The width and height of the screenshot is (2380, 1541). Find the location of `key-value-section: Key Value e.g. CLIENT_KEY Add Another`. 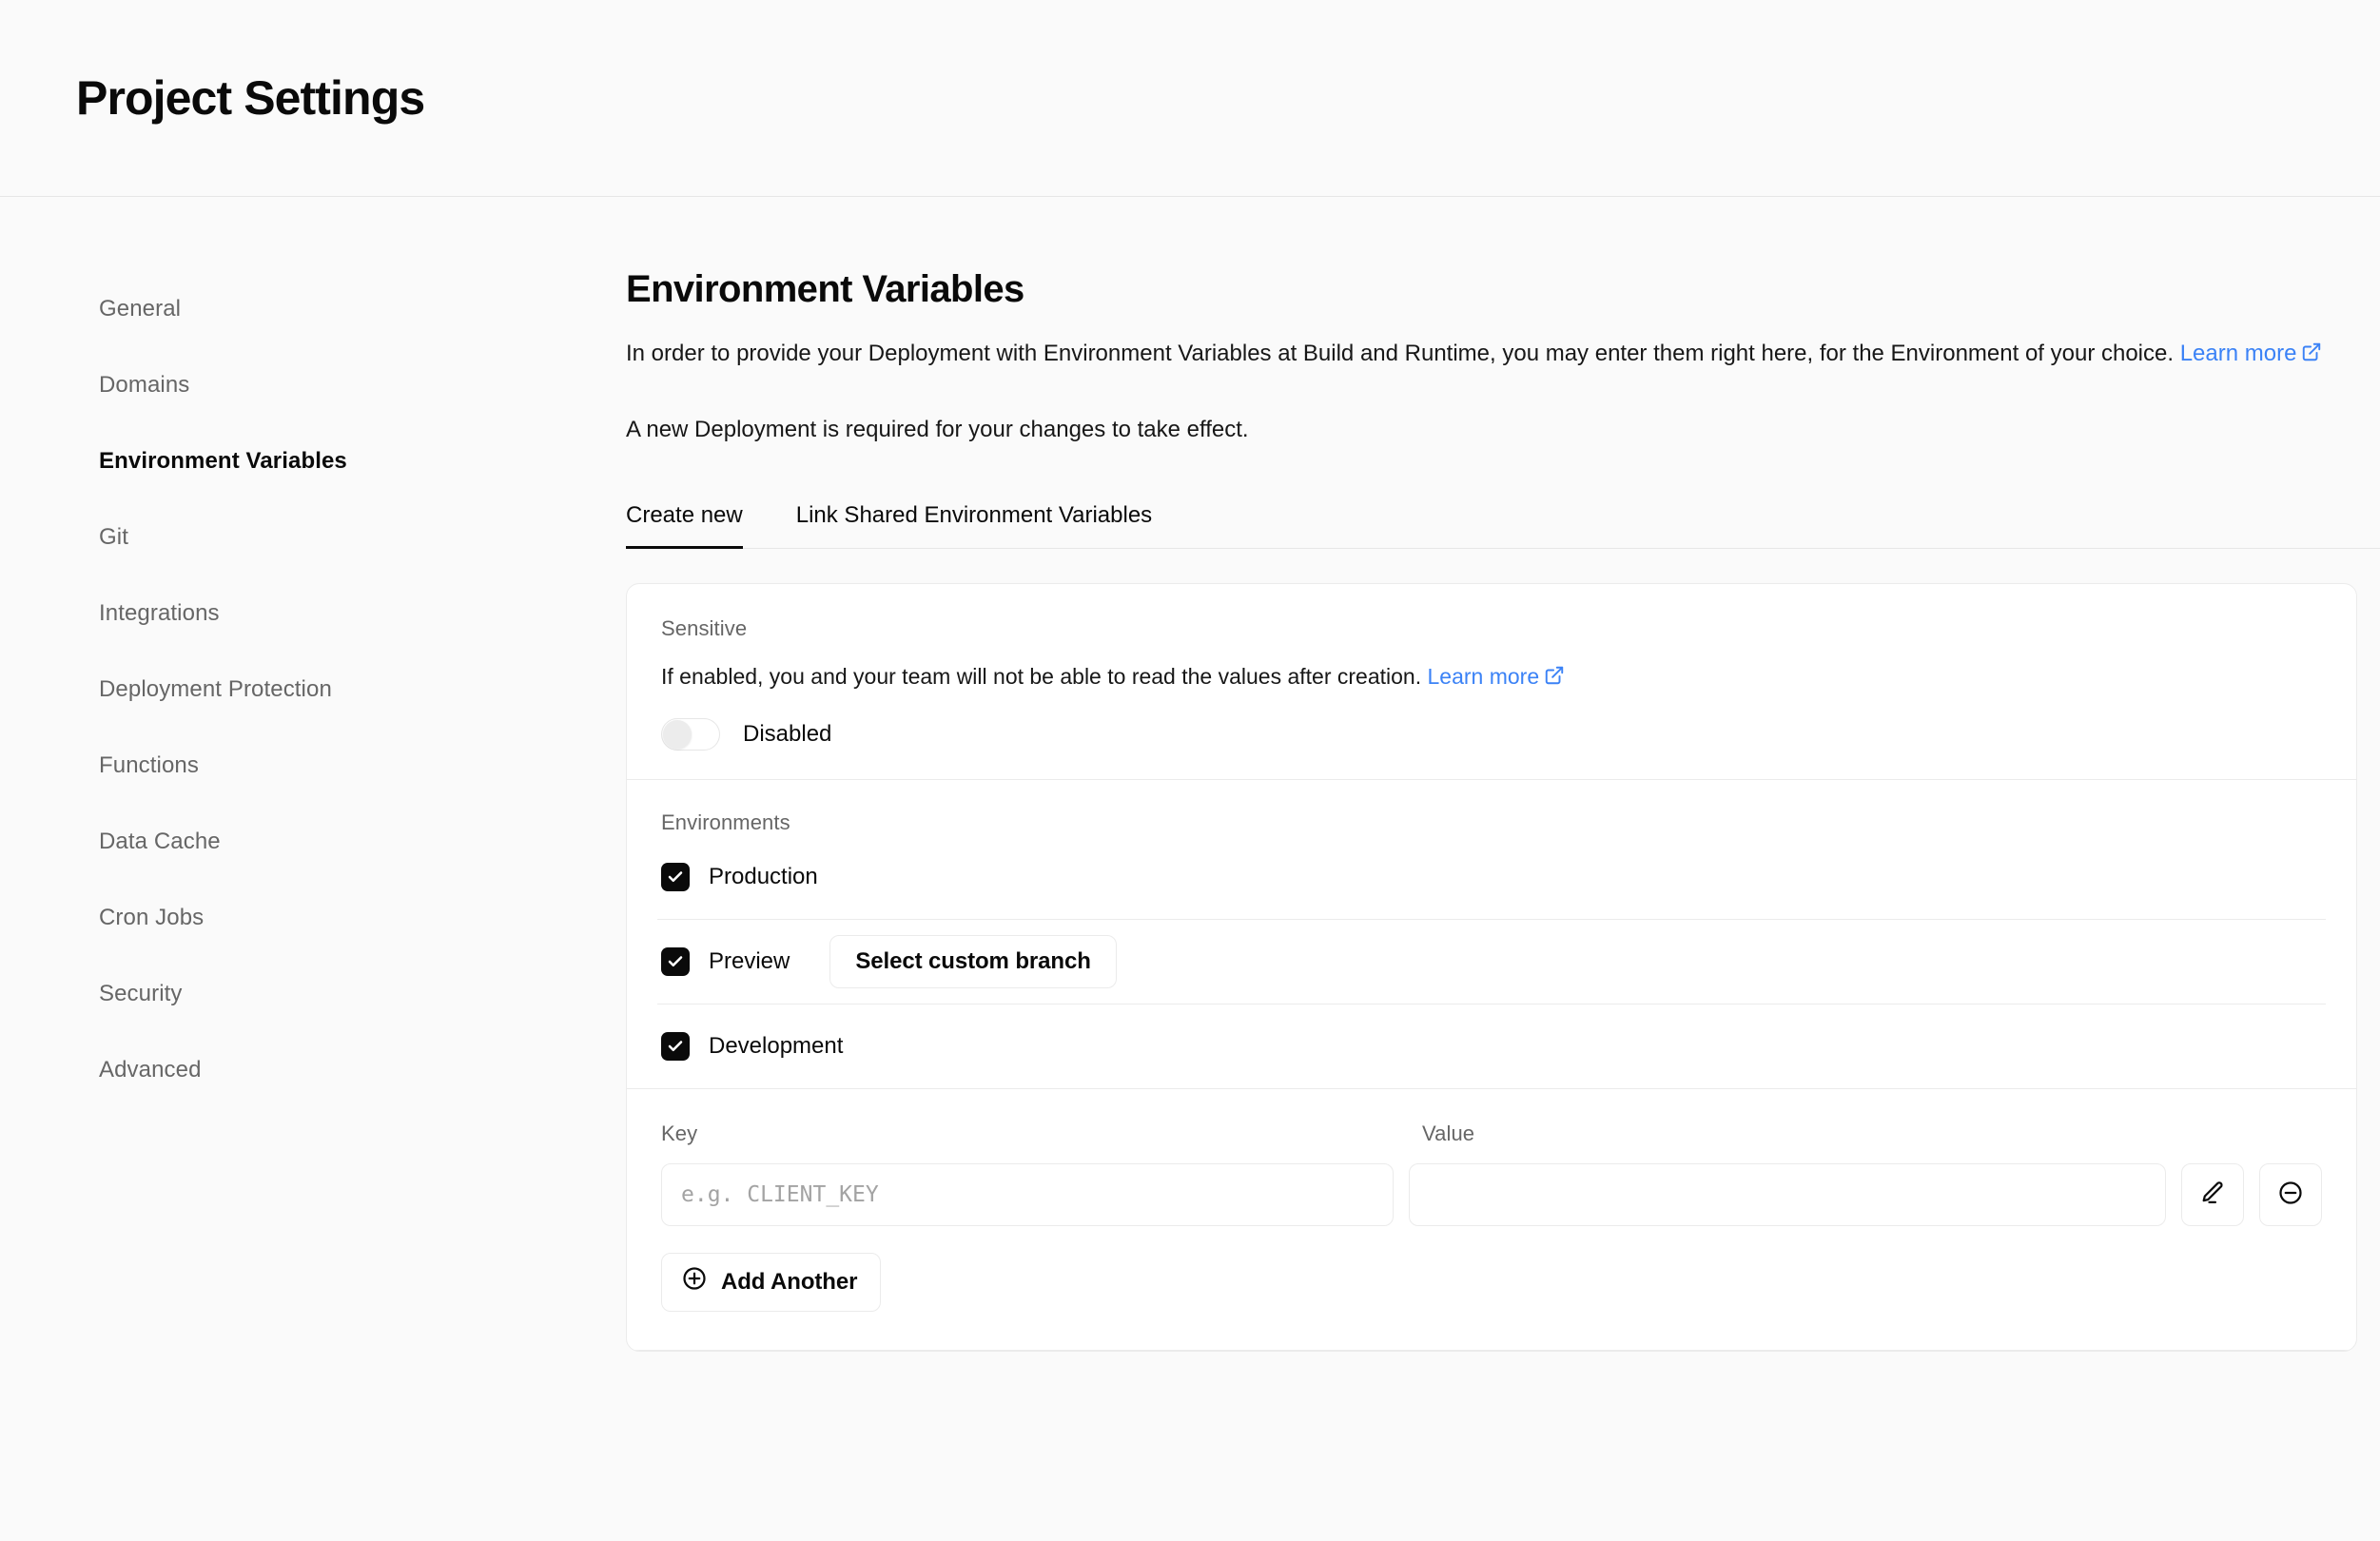

key-value-section: Key Value e.g. CLIENT_KEY Add Another is located at coordinates (1491, 1220).